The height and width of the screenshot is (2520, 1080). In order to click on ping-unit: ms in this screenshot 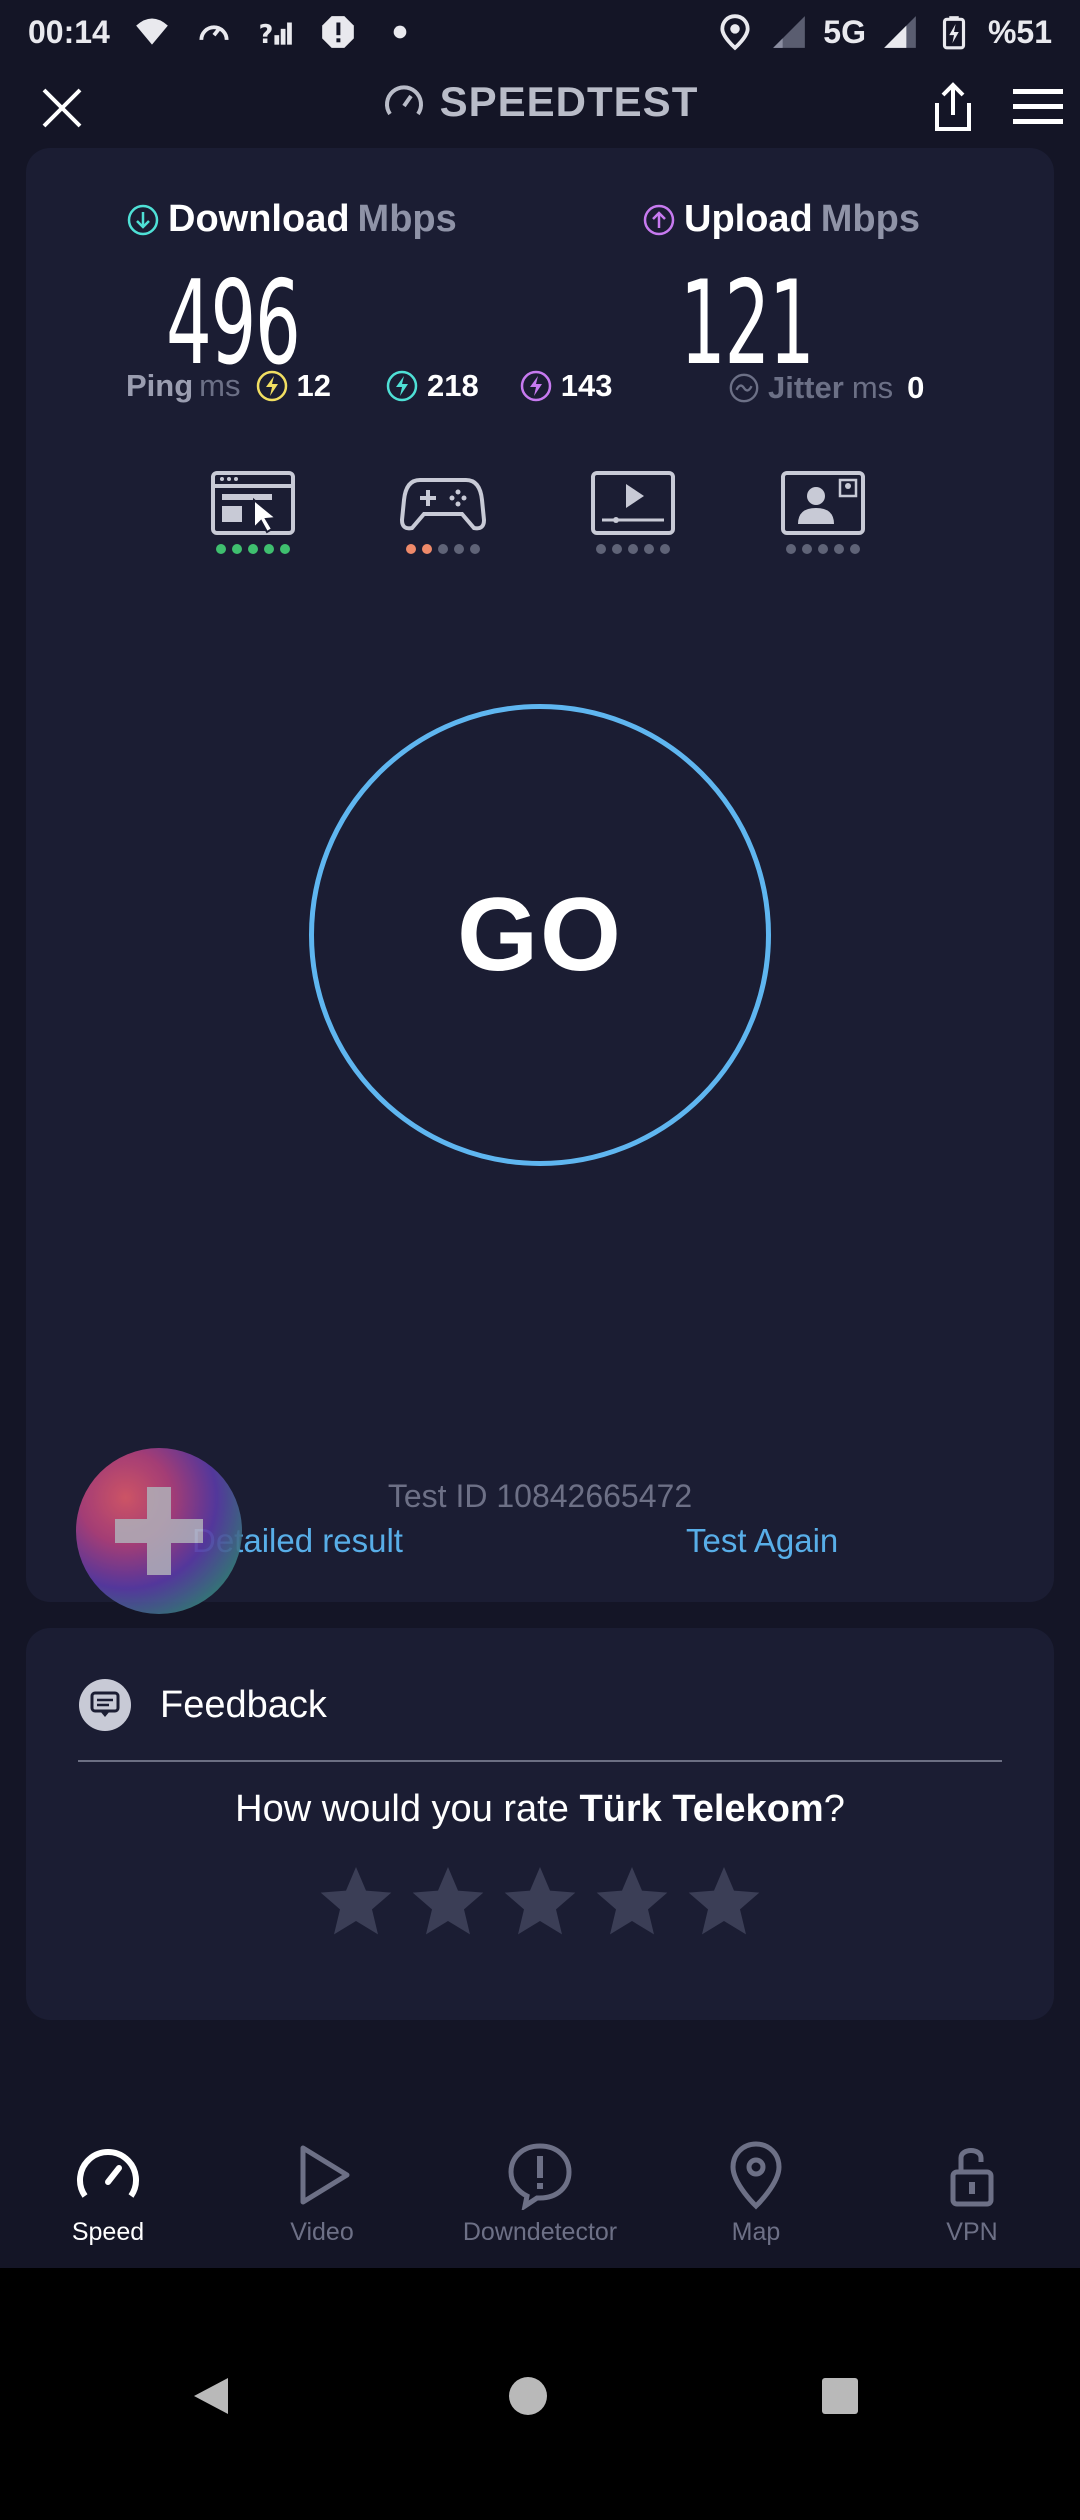, I will do `click(220, 385)`.